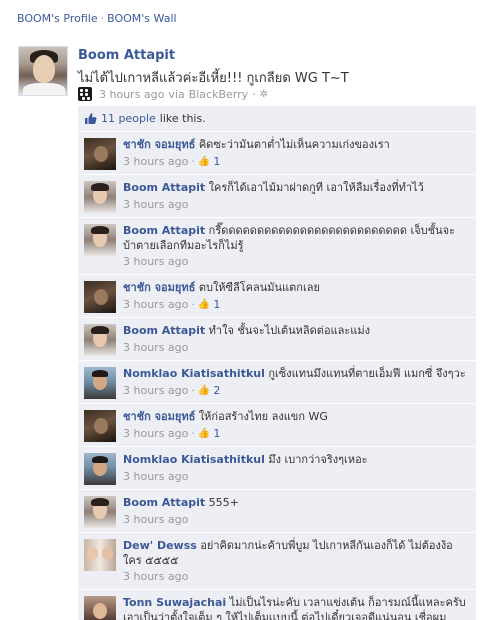 Image resolution: width=498 pixels, height=620 pixels. I want to click on like-summary: 11 people like this., so click(277, 119).